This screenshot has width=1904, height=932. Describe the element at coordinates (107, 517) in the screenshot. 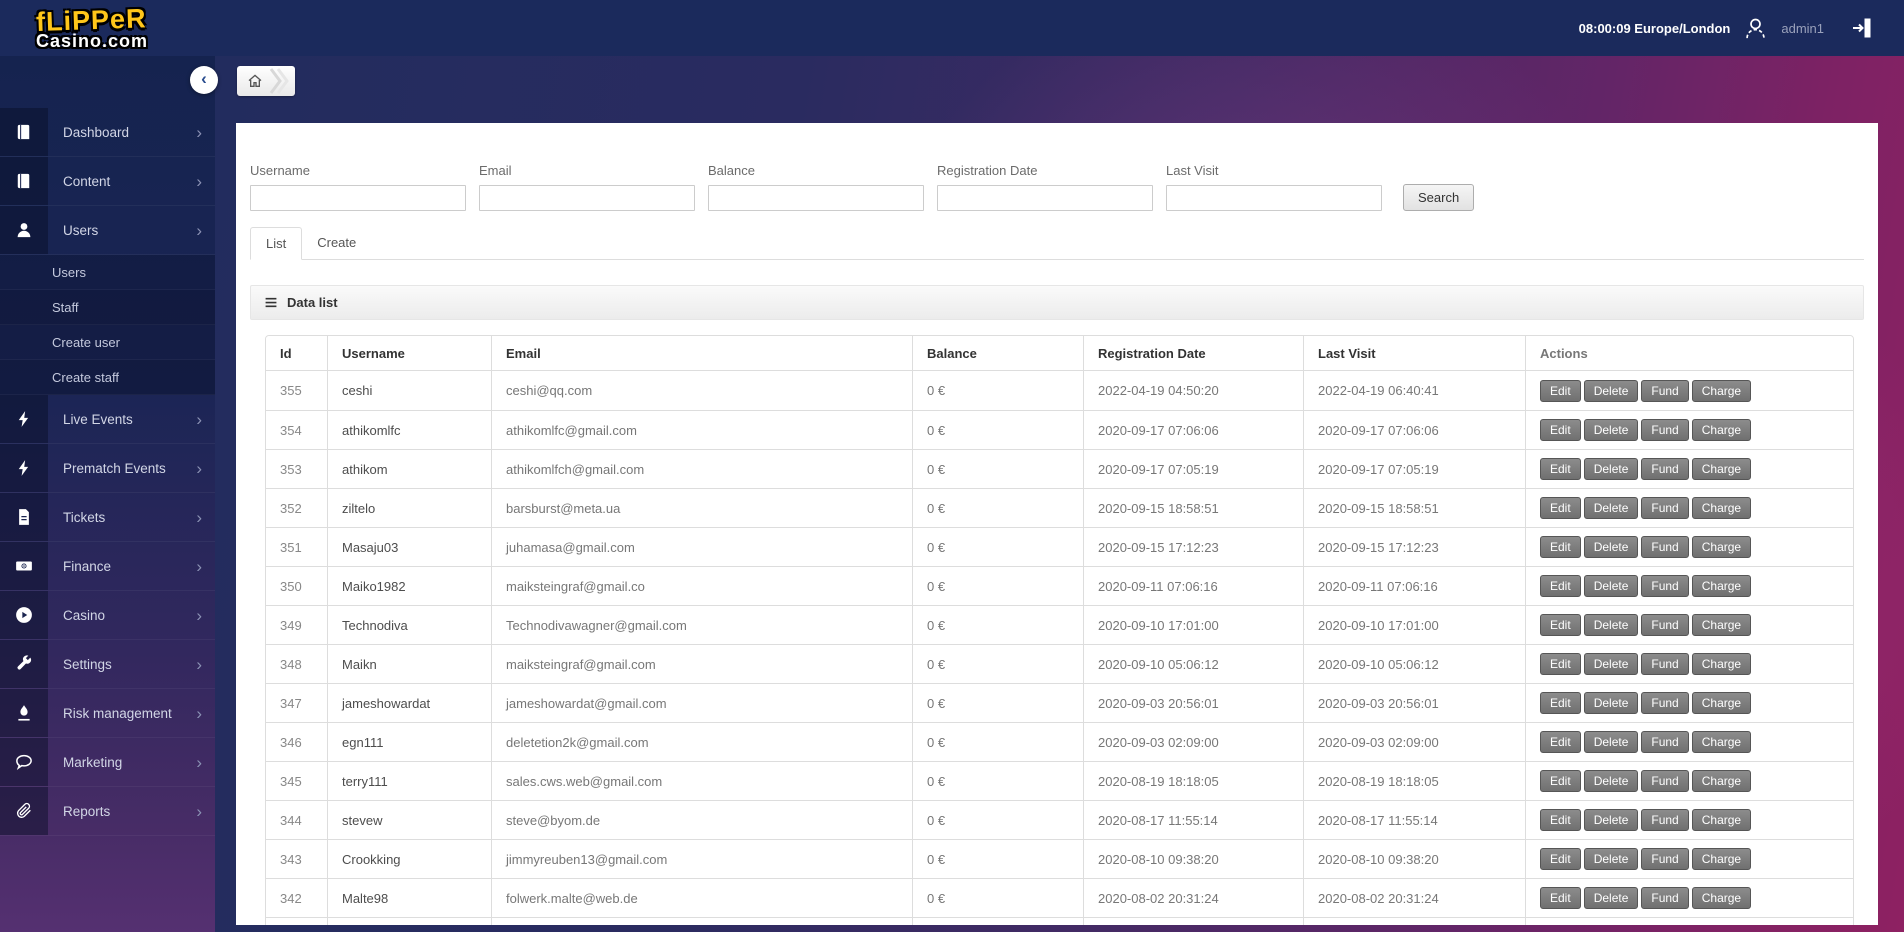

I see `sidebar-item-tickets: Tickets ›` at that location.